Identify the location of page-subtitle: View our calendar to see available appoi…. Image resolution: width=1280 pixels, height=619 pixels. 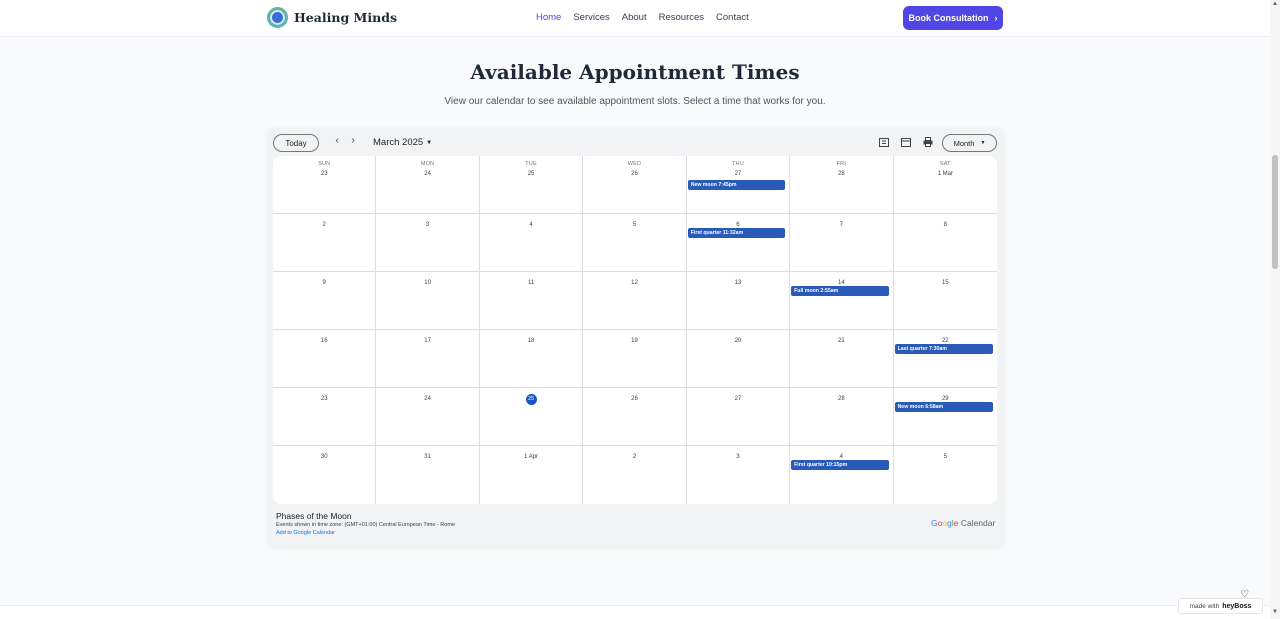
(635, 101).